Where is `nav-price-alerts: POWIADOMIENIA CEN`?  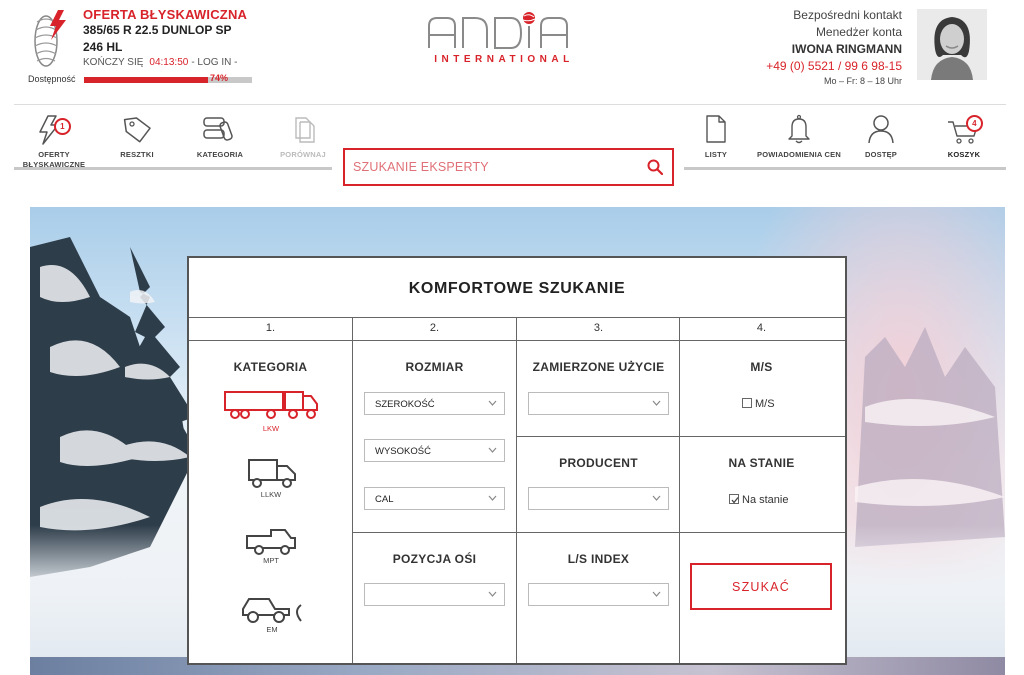
nav-price-alerts: POWIADOMIENIA CEN is located at coordinates (799, 136).